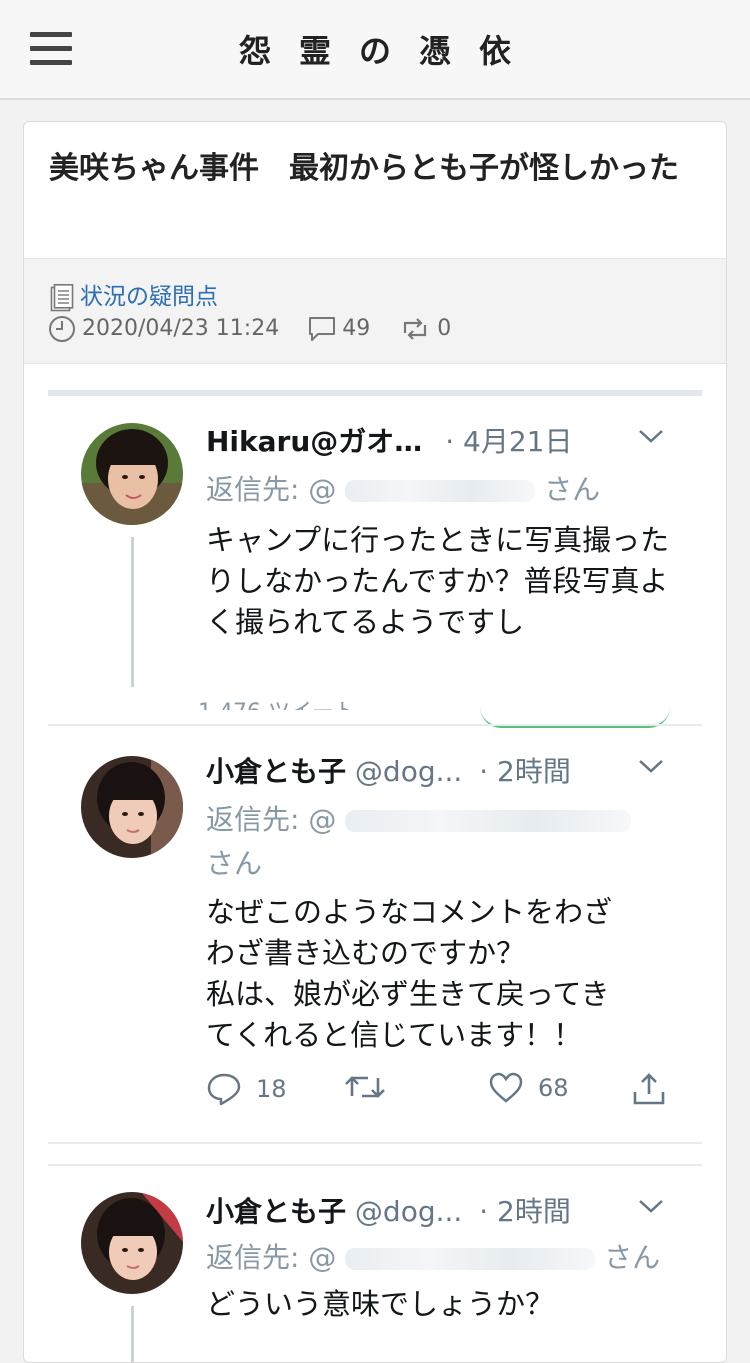  What do you see at coordinates (181, 328) in the screenshot?
I see `datetime-text: 2020/04/23 11:24` at bounding box center [181, 328].